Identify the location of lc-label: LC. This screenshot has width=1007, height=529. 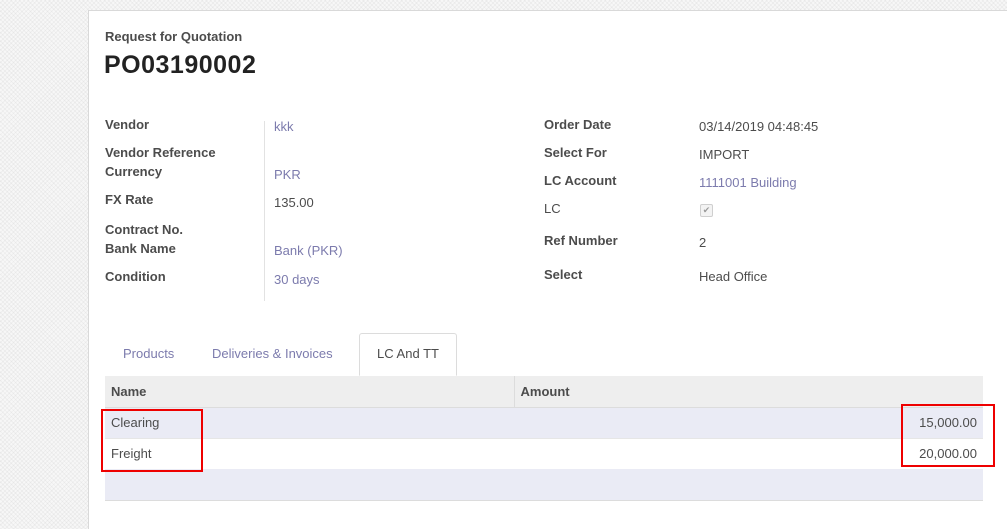
(552, 208).